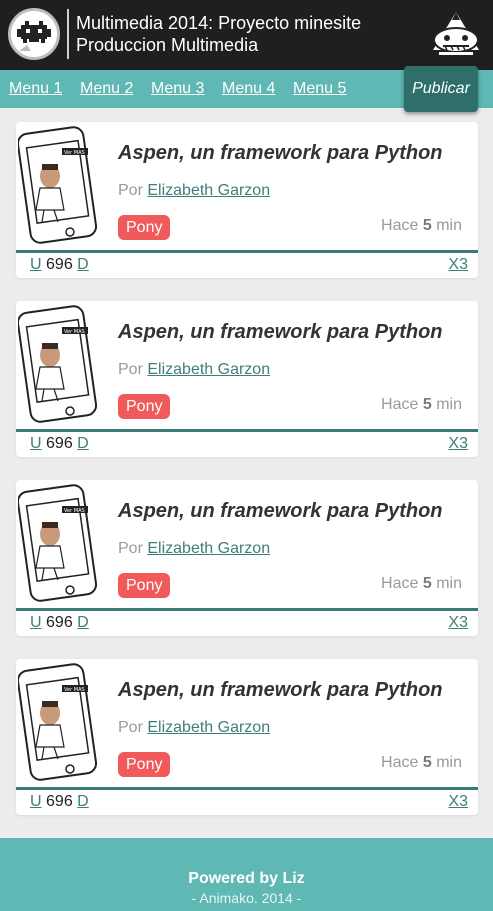  I want to click on footer-powered: Powered by Liz, so click(246, 878).